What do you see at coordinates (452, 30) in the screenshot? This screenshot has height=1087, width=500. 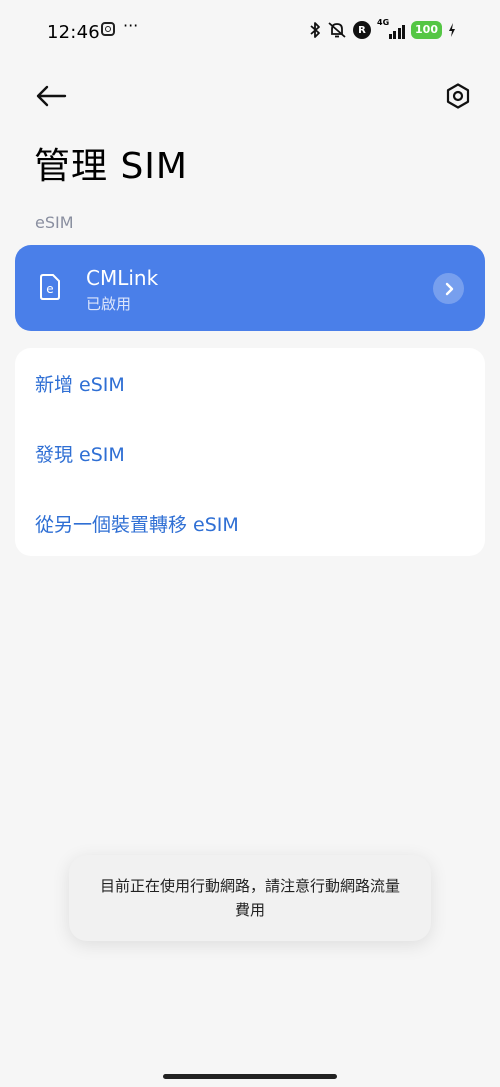 I see `charging-icon` at bounding box center [452, 30].